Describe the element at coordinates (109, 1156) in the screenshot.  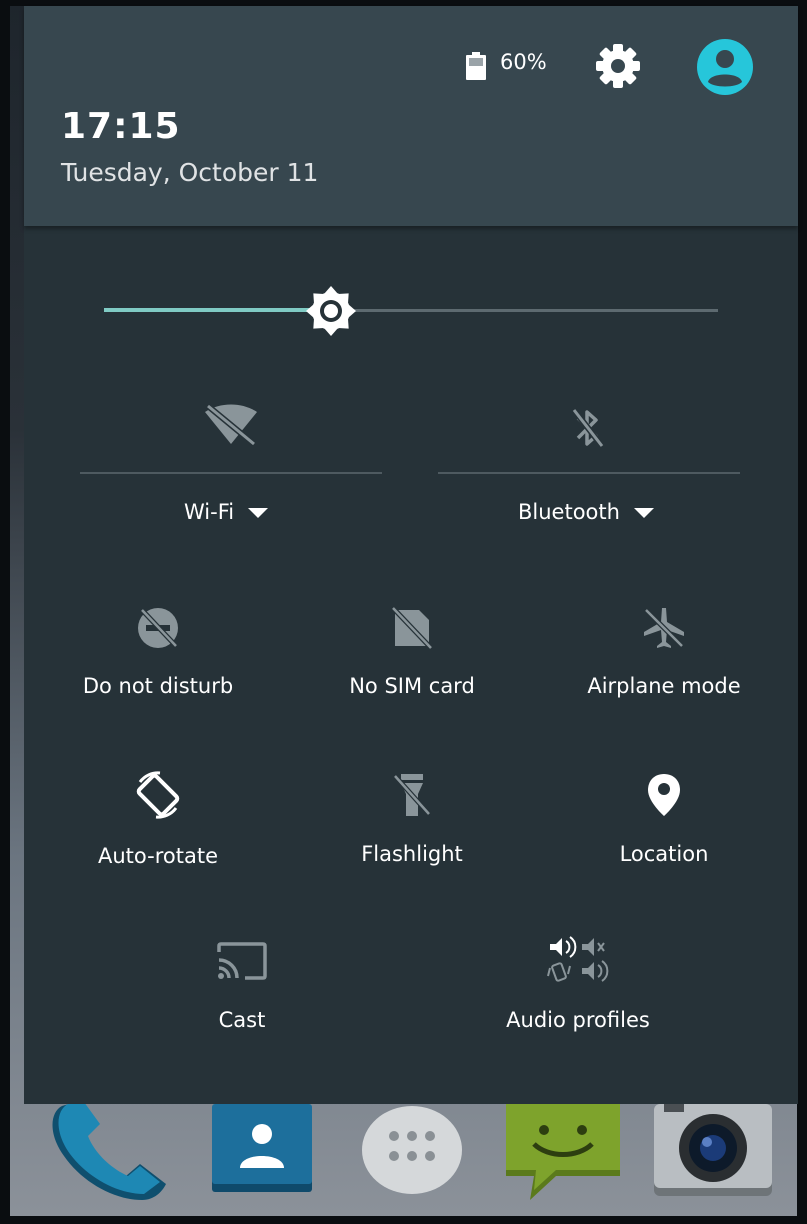
I see `phone-icon` at that location.